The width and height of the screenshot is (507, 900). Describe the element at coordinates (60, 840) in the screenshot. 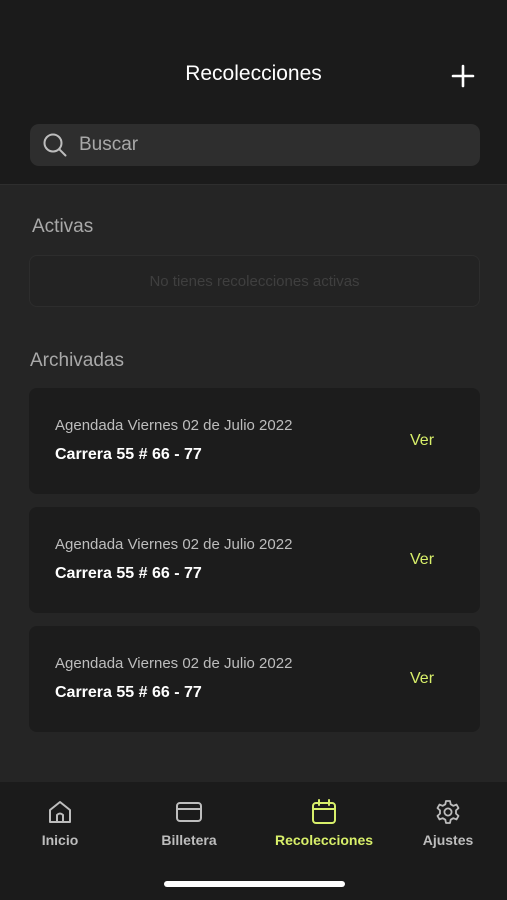

I see `tab-label: Inicio` at that location.